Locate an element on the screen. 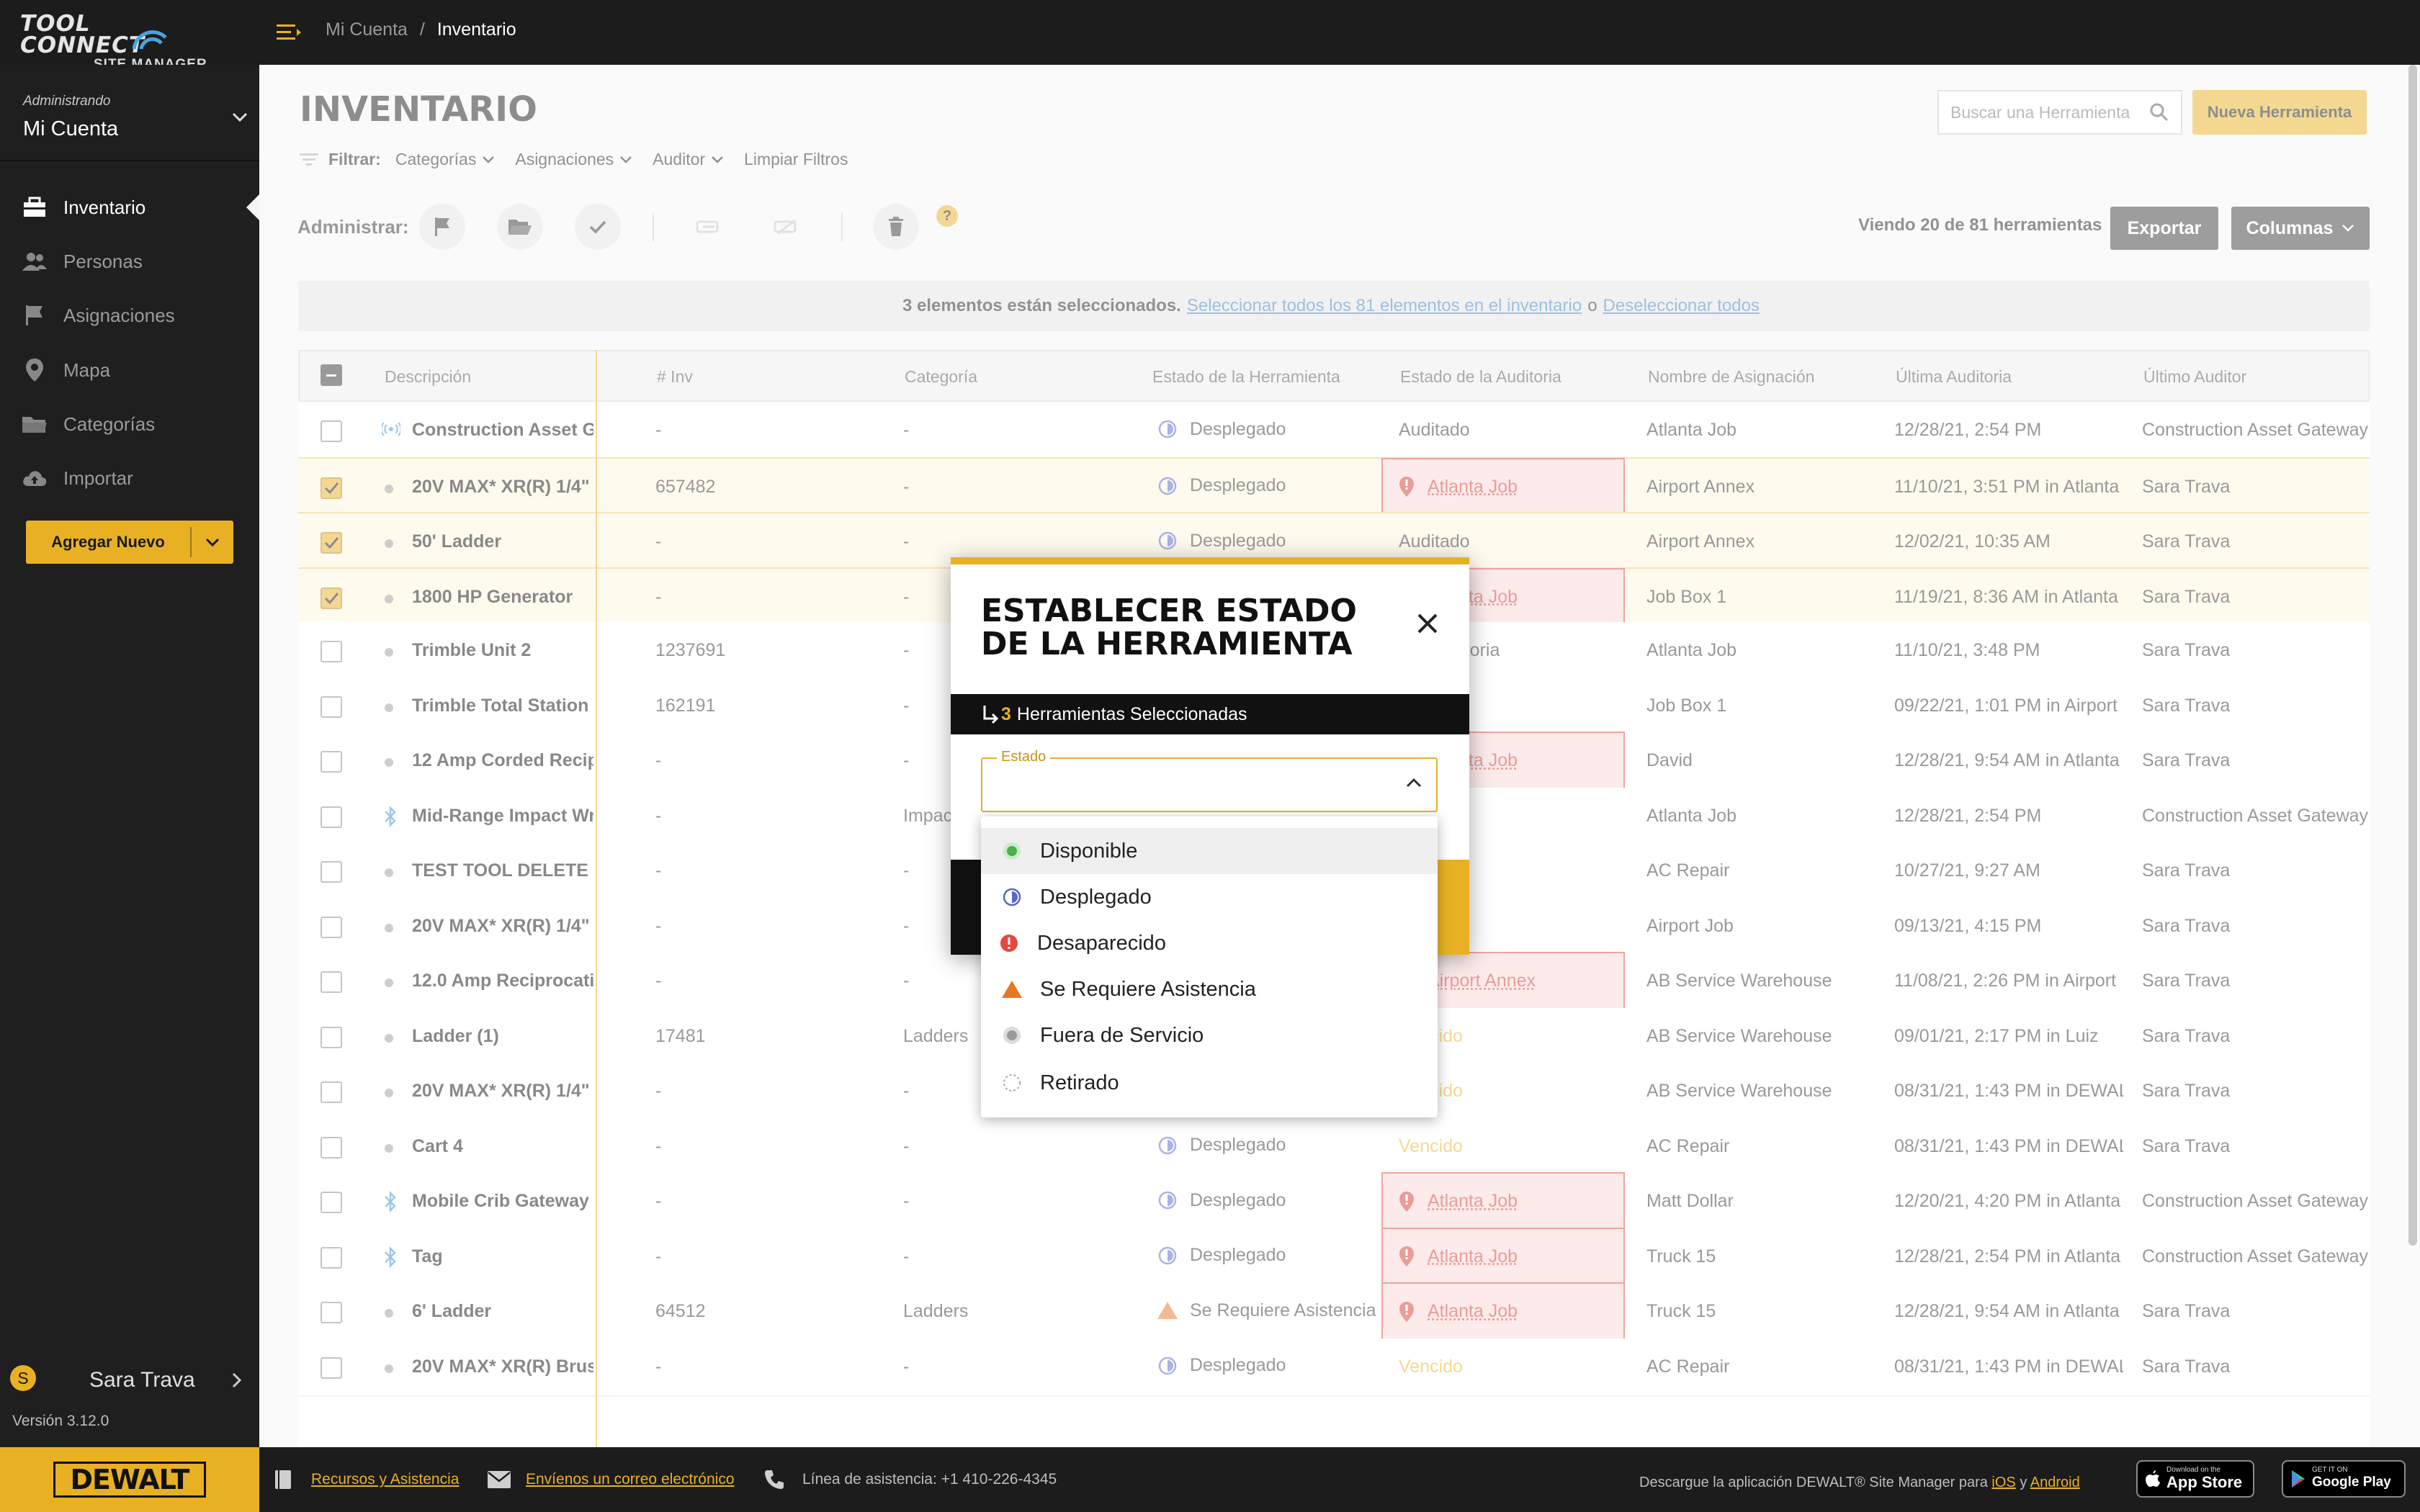 The image size is (2420, 1512). resources-link: Recursos y Asistencia is located at coordinates (385, 1479).